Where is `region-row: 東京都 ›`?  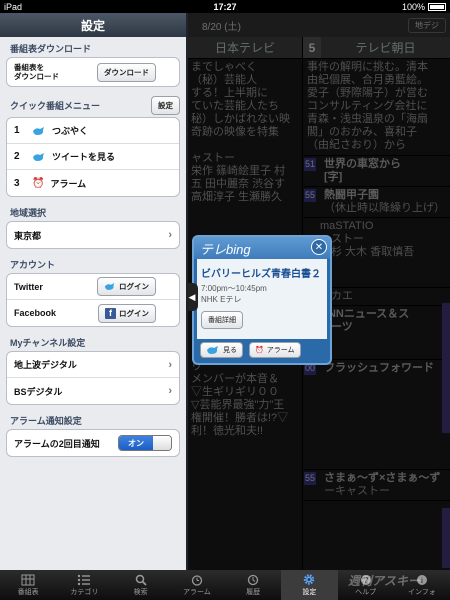 region-row: 東京都 › is located at coordinates (93, 235).